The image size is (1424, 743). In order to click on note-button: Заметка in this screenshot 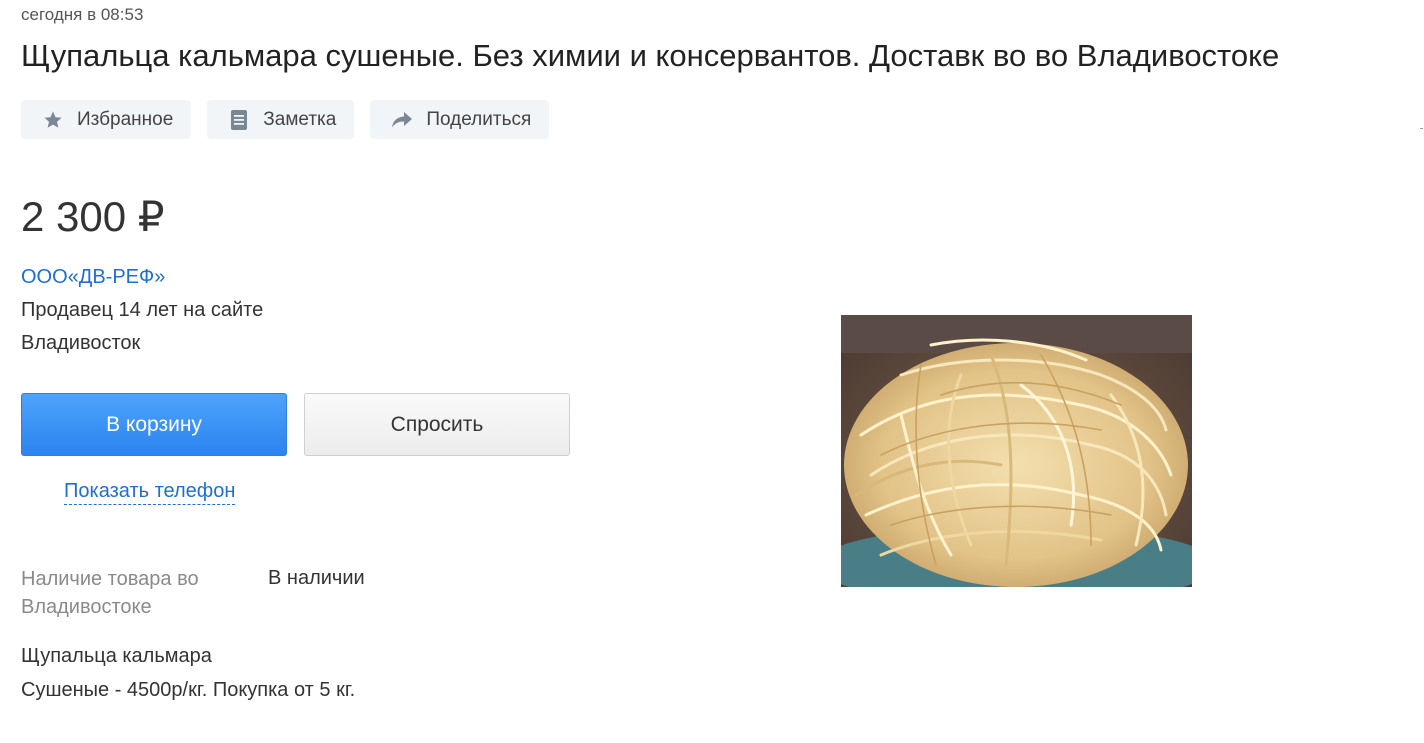, I will do `click(281, 119)`.